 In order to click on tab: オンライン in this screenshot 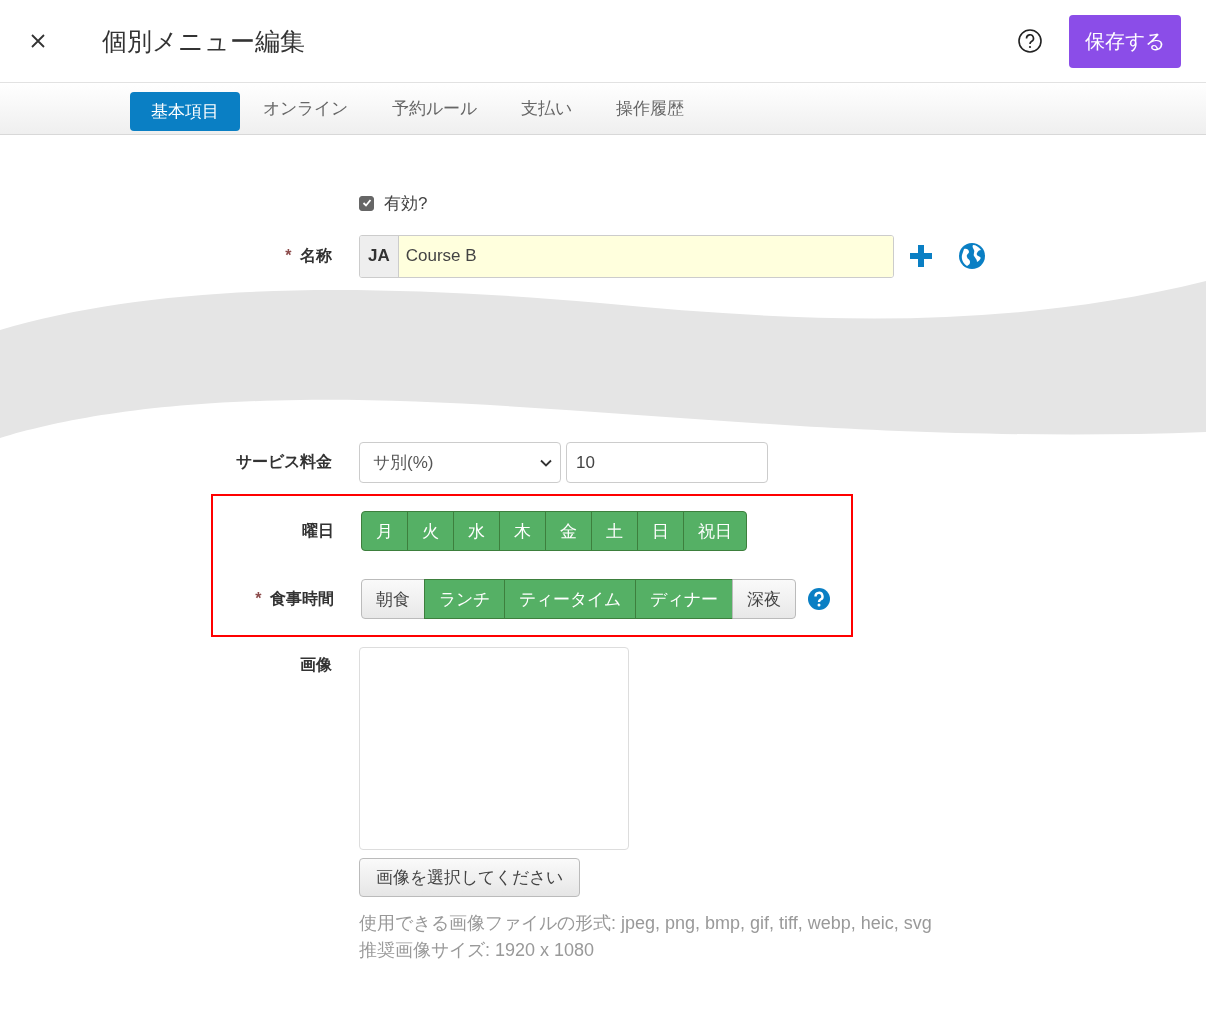, I will do `click(305, 108)`.